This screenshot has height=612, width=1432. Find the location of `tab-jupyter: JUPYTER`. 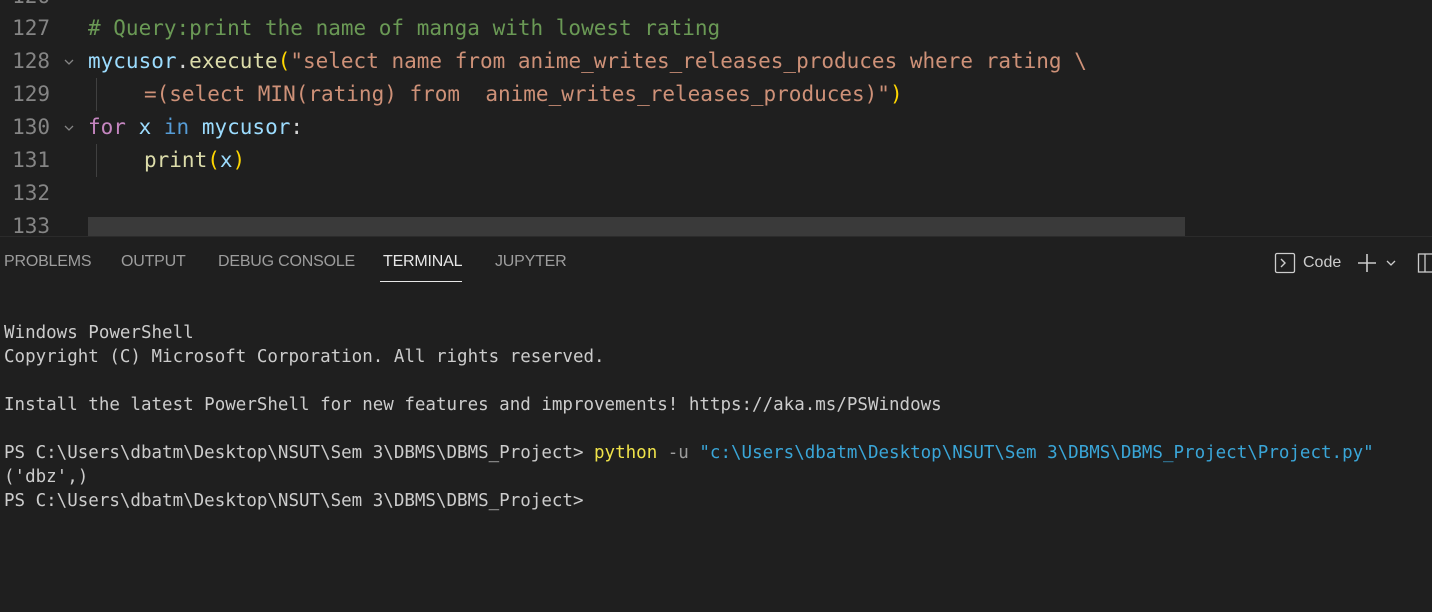

tab-jupyter: JUPYTER is located at coordinates (531, 262).